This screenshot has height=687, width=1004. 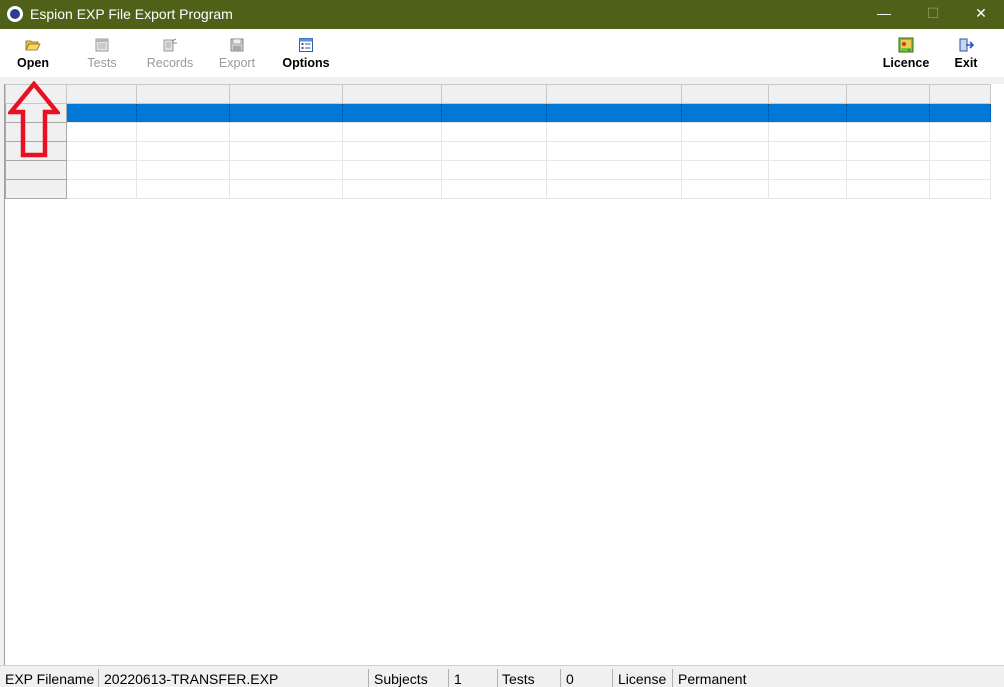 I want to click on close-button: ✕, so click(x=981, y=14).